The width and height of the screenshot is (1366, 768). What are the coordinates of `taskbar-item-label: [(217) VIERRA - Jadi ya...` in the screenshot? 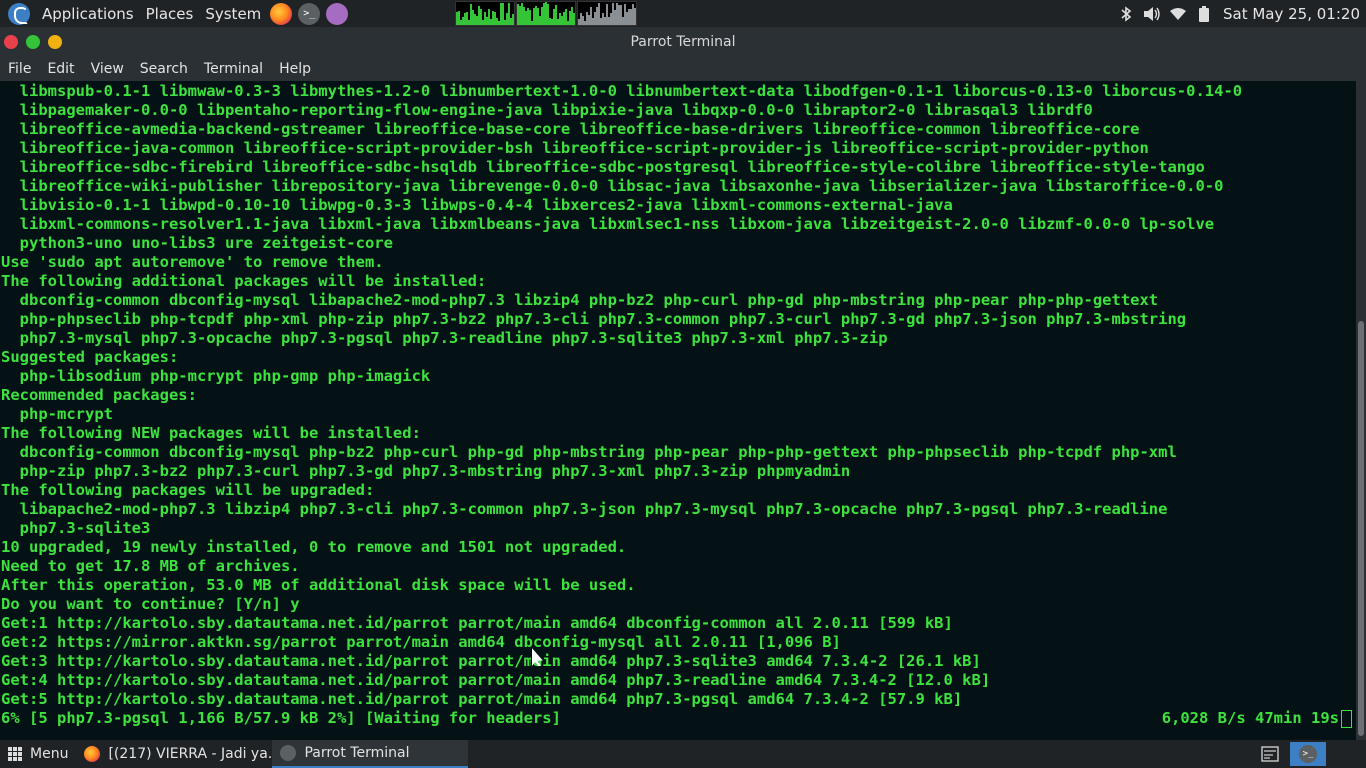 It's located at (190, 754).